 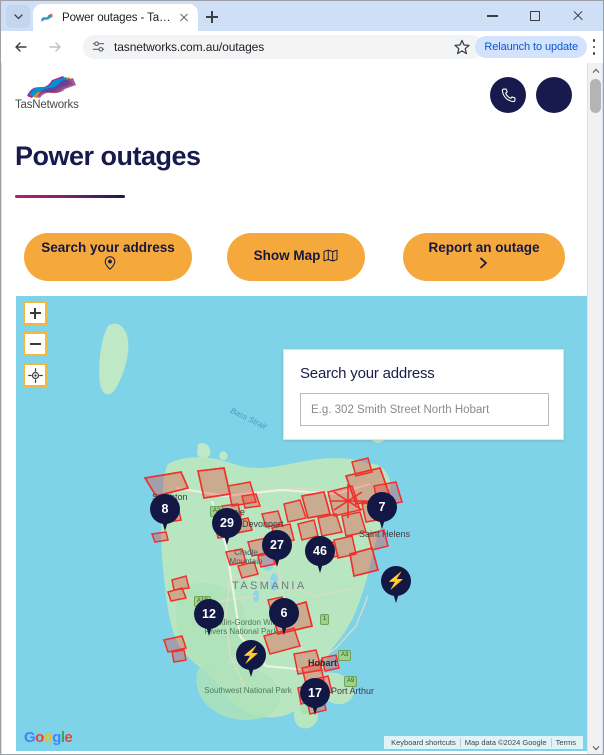 What do you see at coordinates (189, 47) in the screenshot?
I see `url-text: tasnetworks.com.au/outages` at bounding box center [189, 47].